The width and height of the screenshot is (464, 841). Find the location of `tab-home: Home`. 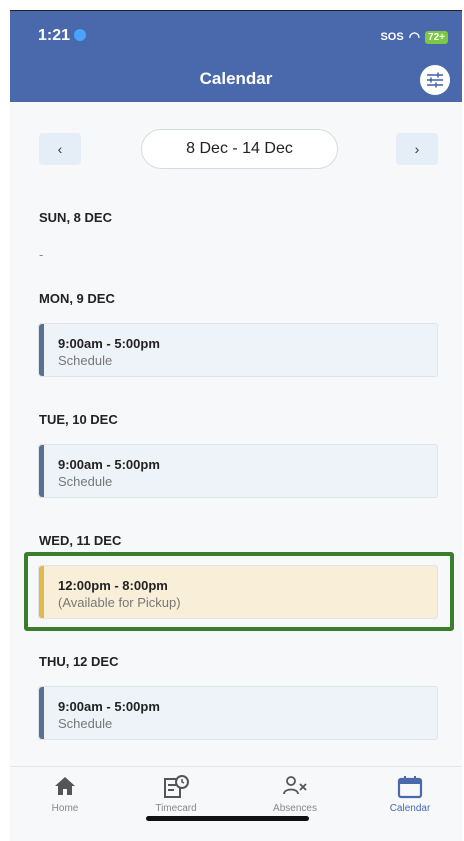

tab-home: Home is located at coordinates (65, 794).